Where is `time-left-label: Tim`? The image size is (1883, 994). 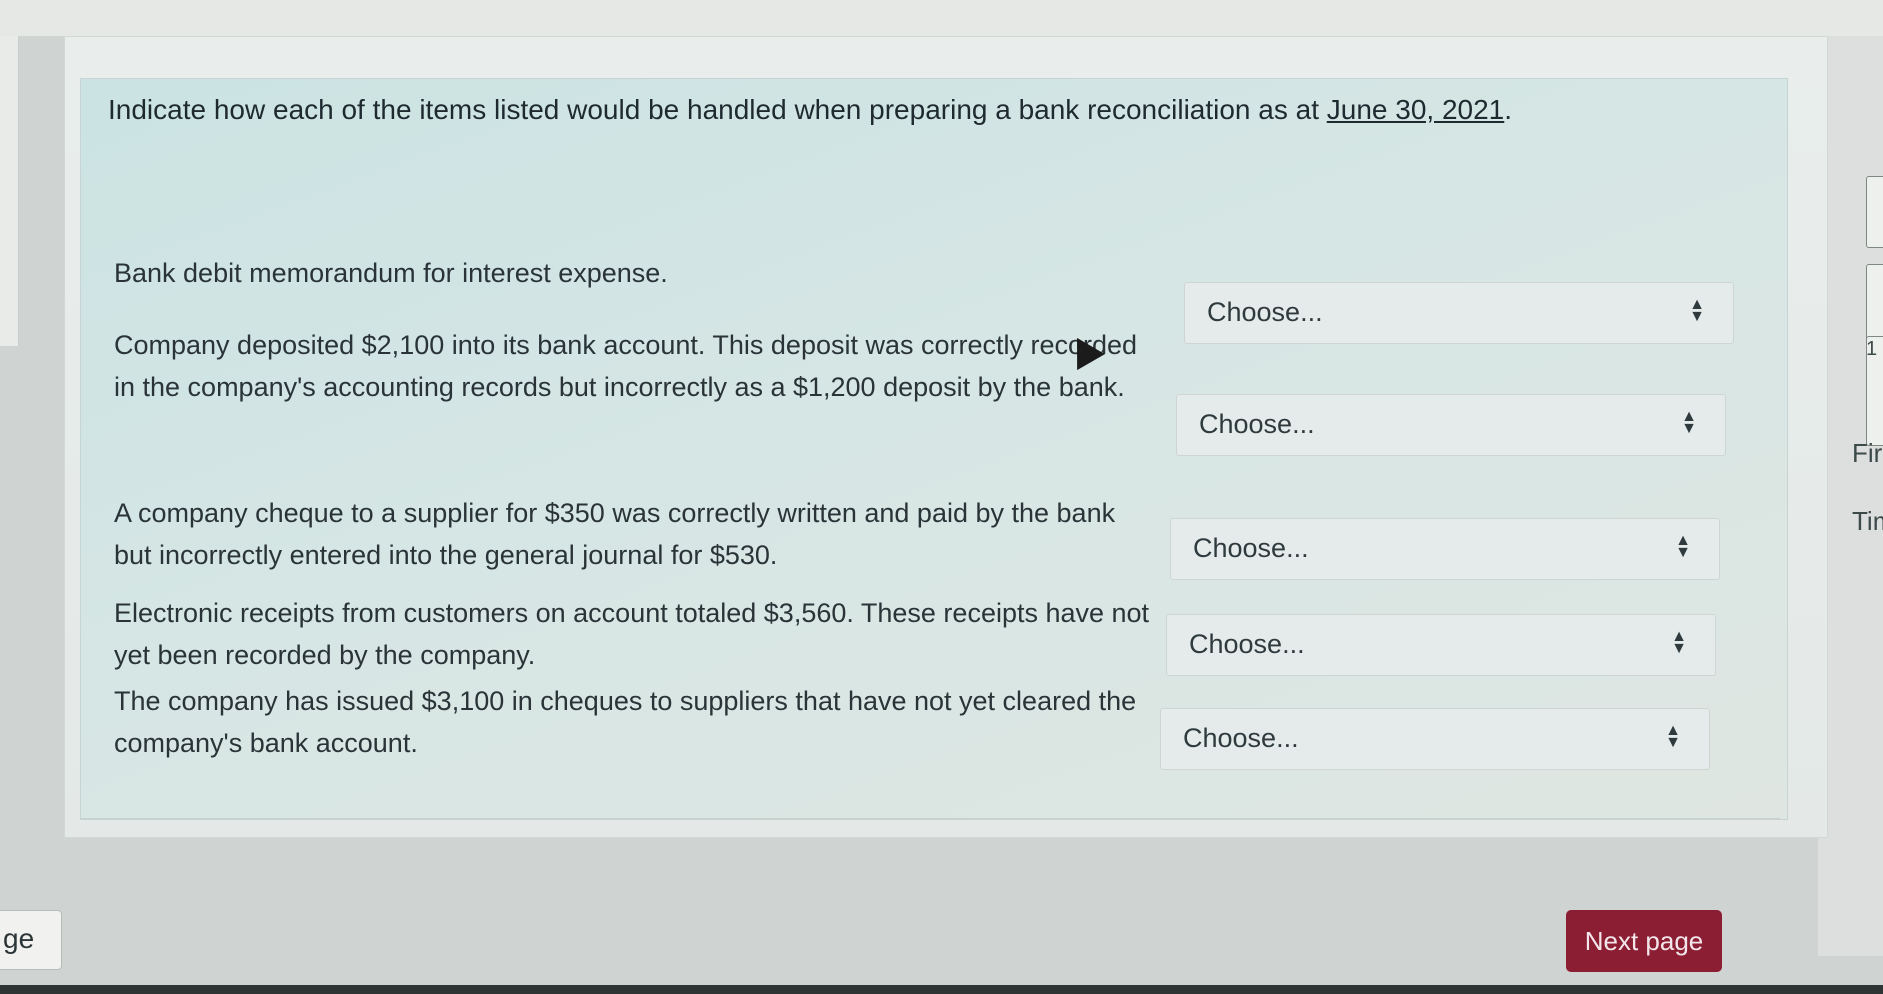 time-left-label: Tim is located at coordinates (1867, 521).